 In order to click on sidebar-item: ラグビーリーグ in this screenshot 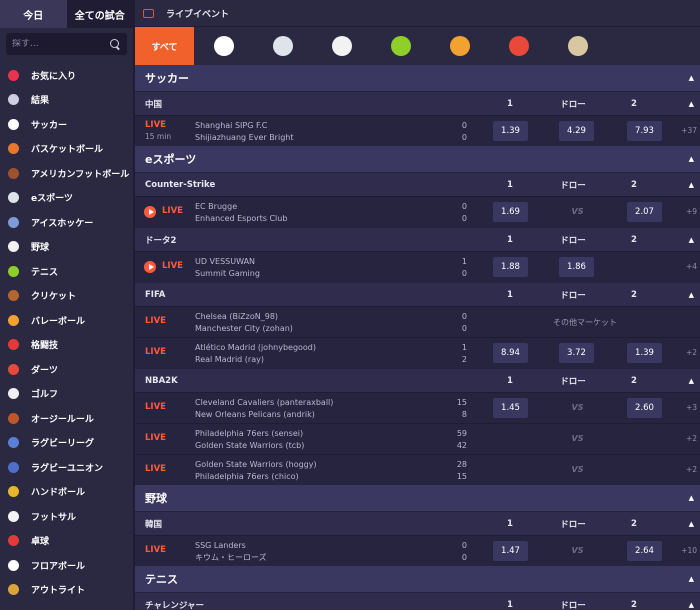, I will do `click(66, 443)`.